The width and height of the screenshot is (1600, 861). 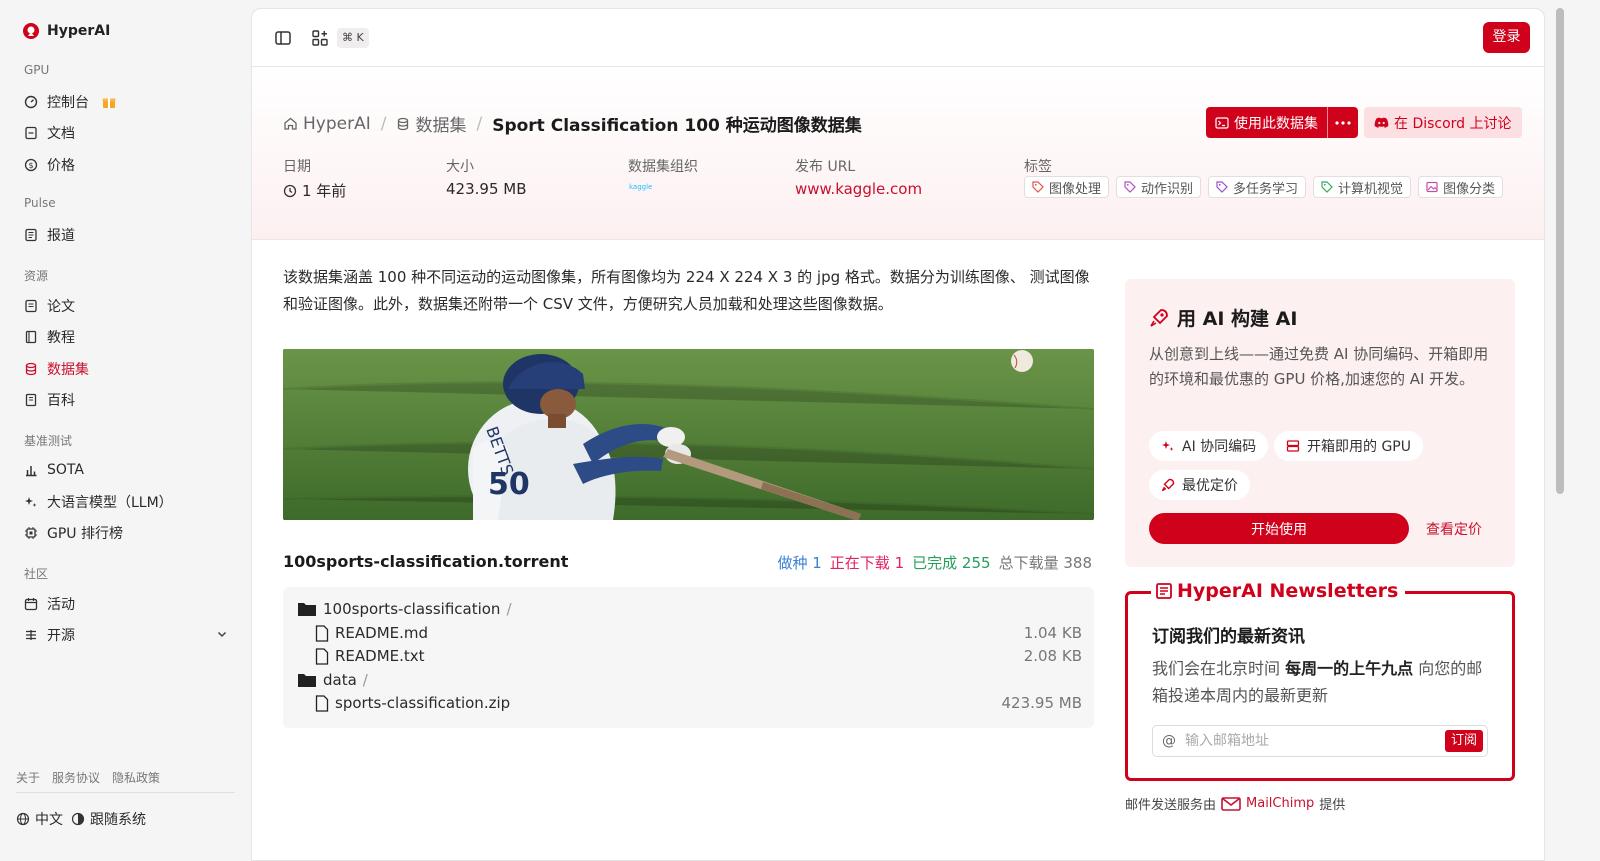 I want to click on gift-icon, so click(x=109, y=102).